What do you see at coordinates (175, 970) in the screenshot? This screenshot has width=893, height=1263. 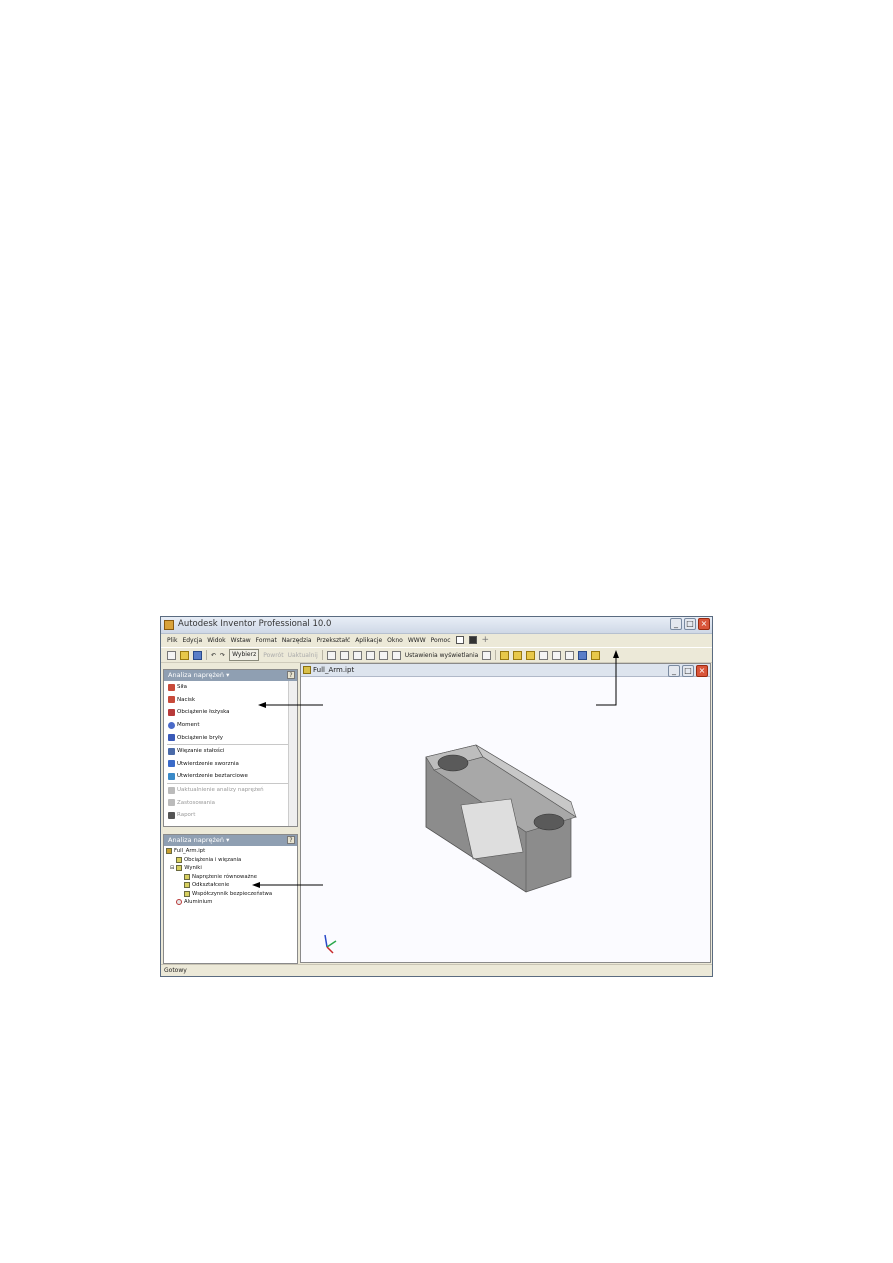 I see `status-text: Gotowy` at bounding box center [175, 970].